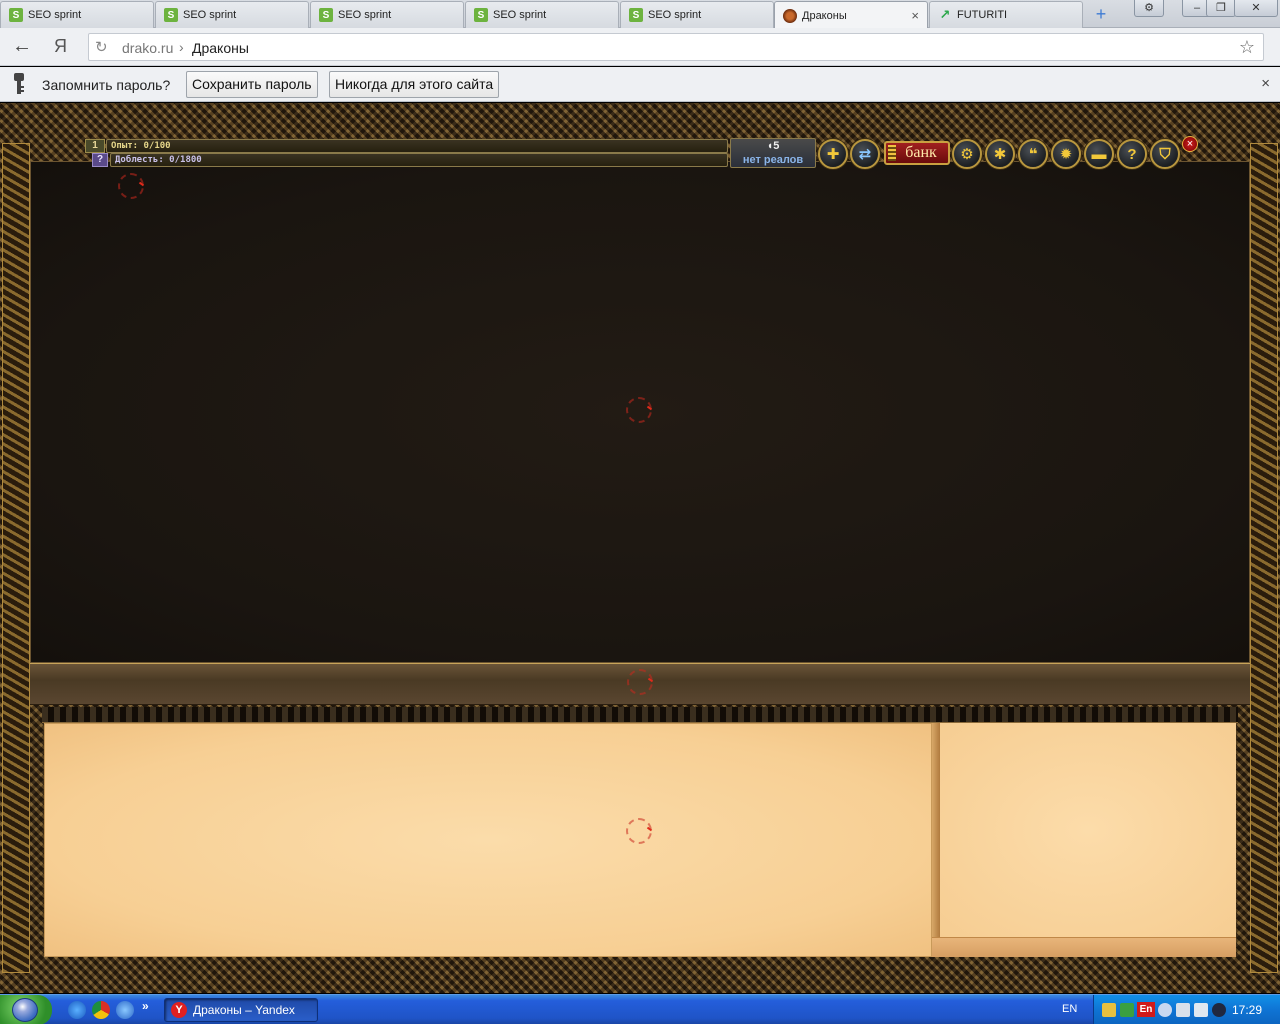  What do you see at coordinates (1033, 154) in the screenshot?
I see `chat-bubbles-icon: ❝` at bounding box center [1033, 154].